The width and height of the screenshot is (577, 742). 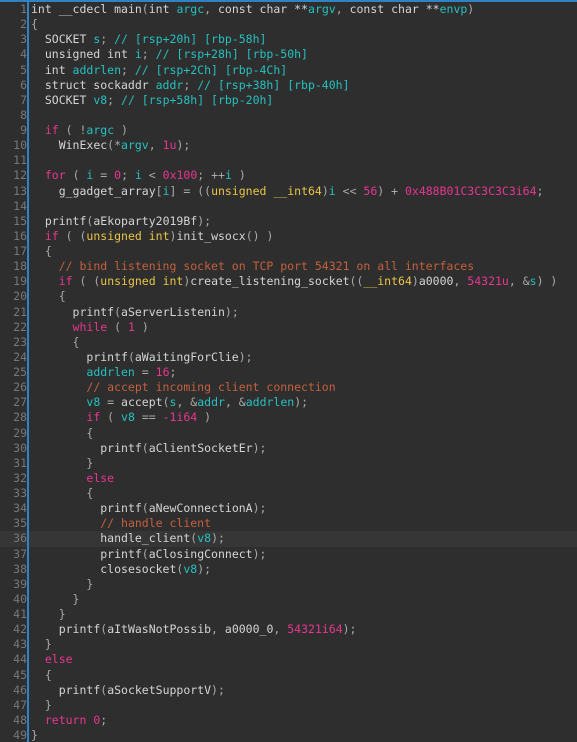 I want to click on code-line: 38 closesocket(v8);, so click(x=288, y=569).